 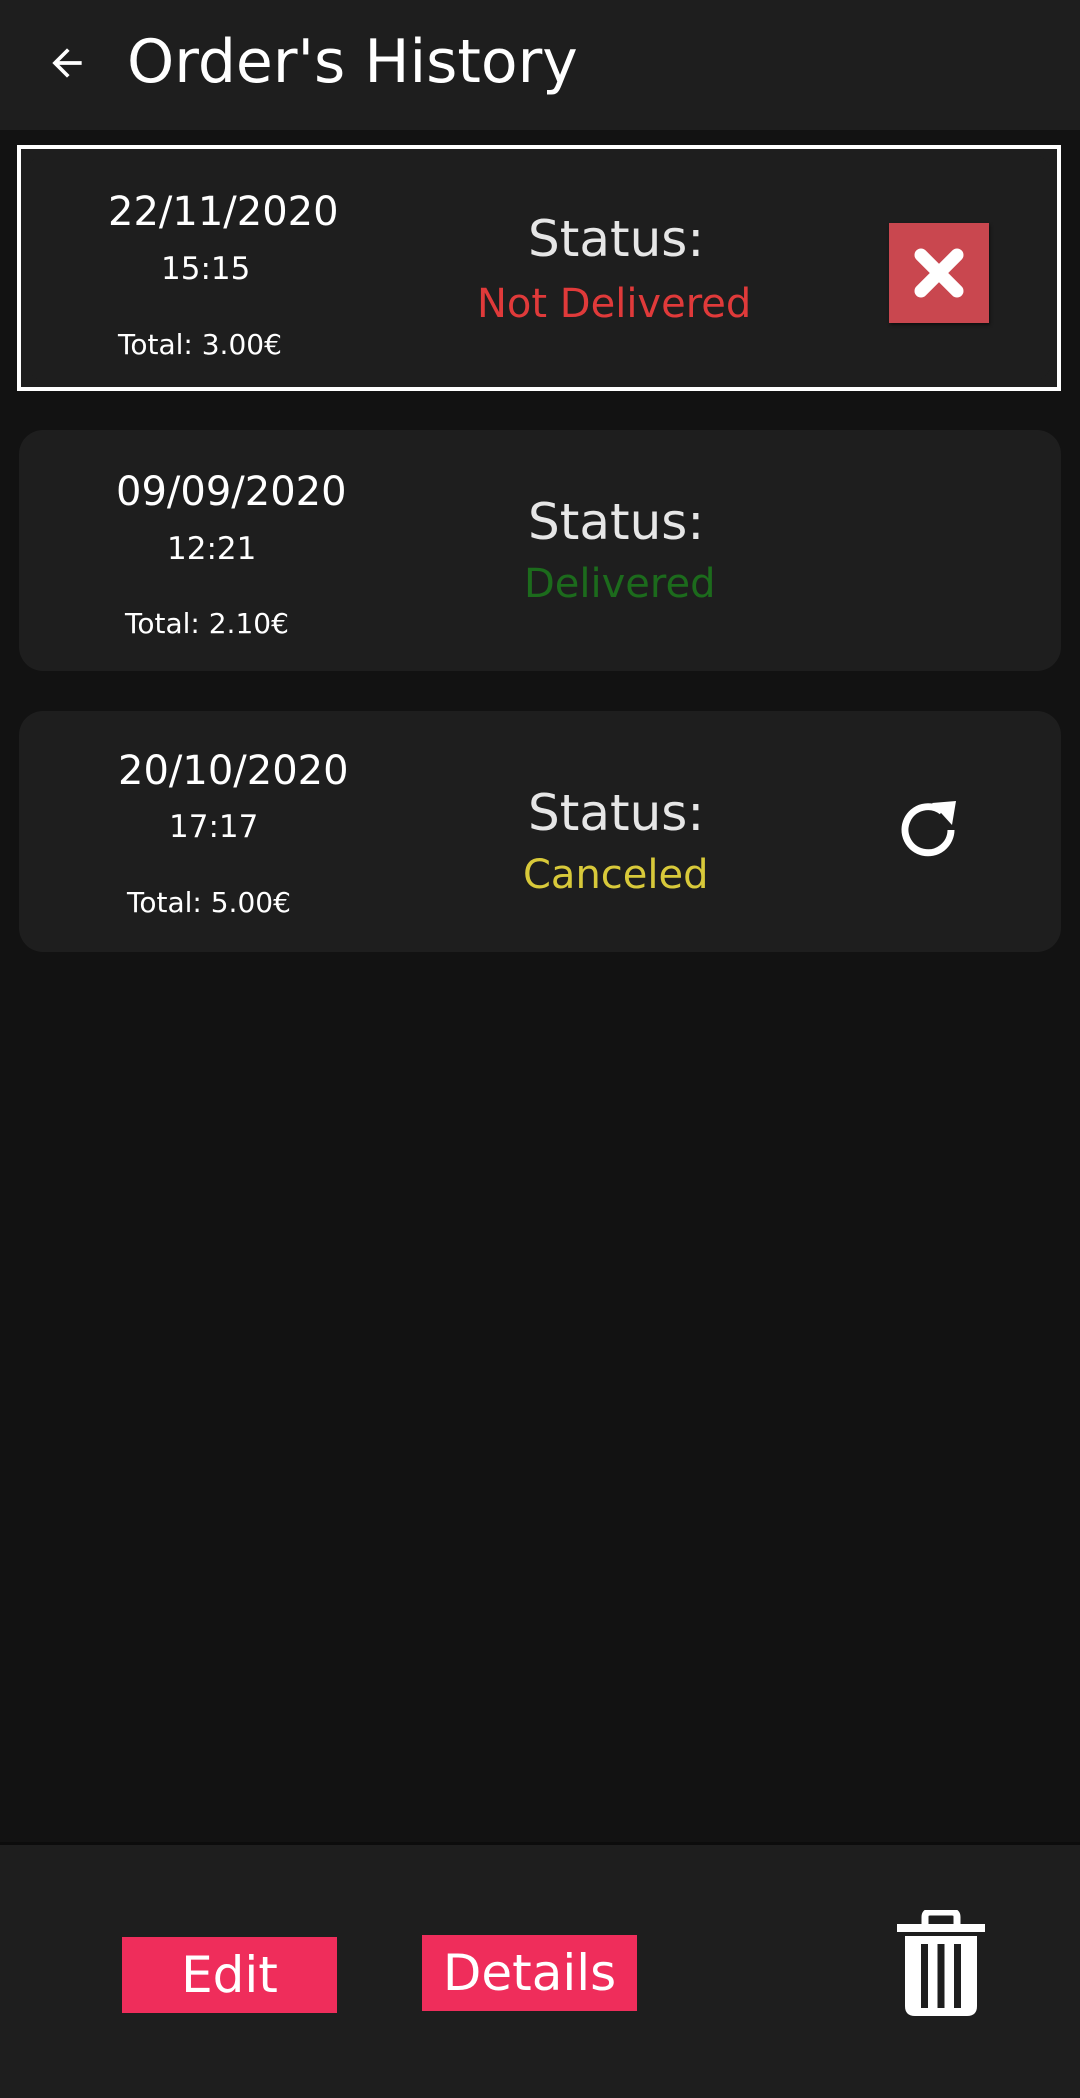 I want to click on back-button, so click(x=67, y=63).